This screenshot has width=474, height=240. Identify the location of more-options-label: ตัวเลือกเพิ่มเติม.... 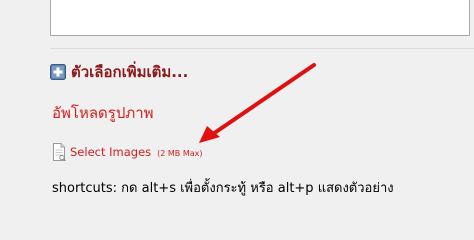
(130, 72).